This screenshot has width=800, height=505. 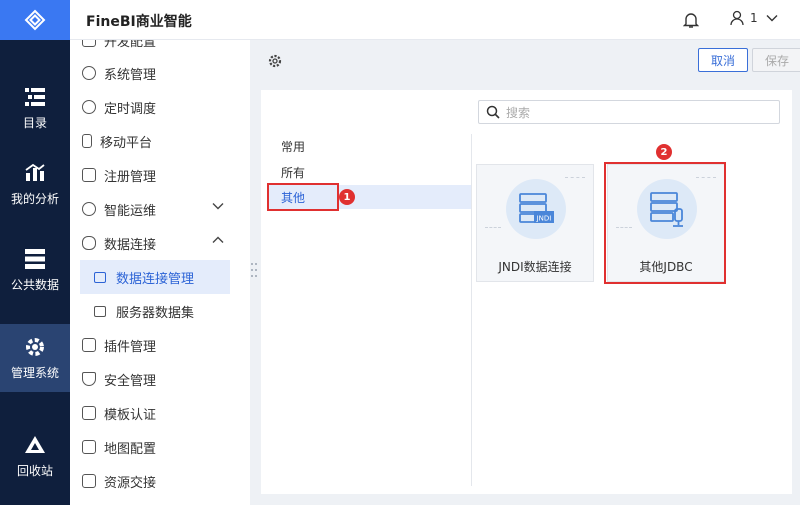 I want to click on search-placeholder: 搜索, so click(x=518, y=112).